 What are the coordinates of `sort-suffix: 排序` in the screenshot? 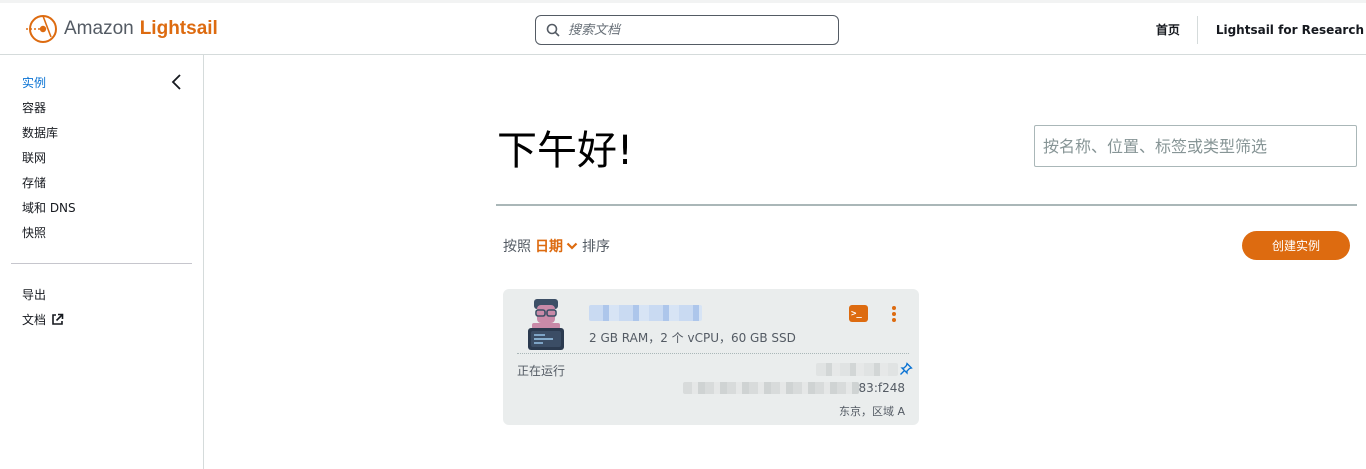 It's located at (596, 247).